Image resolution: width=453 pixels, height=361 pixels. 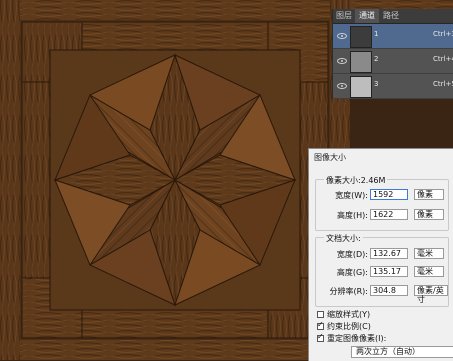 What do you see at coordinates (344, 16) in the screenshot?
I see `tab-layers: 图层` at bounding box center [344, 16].